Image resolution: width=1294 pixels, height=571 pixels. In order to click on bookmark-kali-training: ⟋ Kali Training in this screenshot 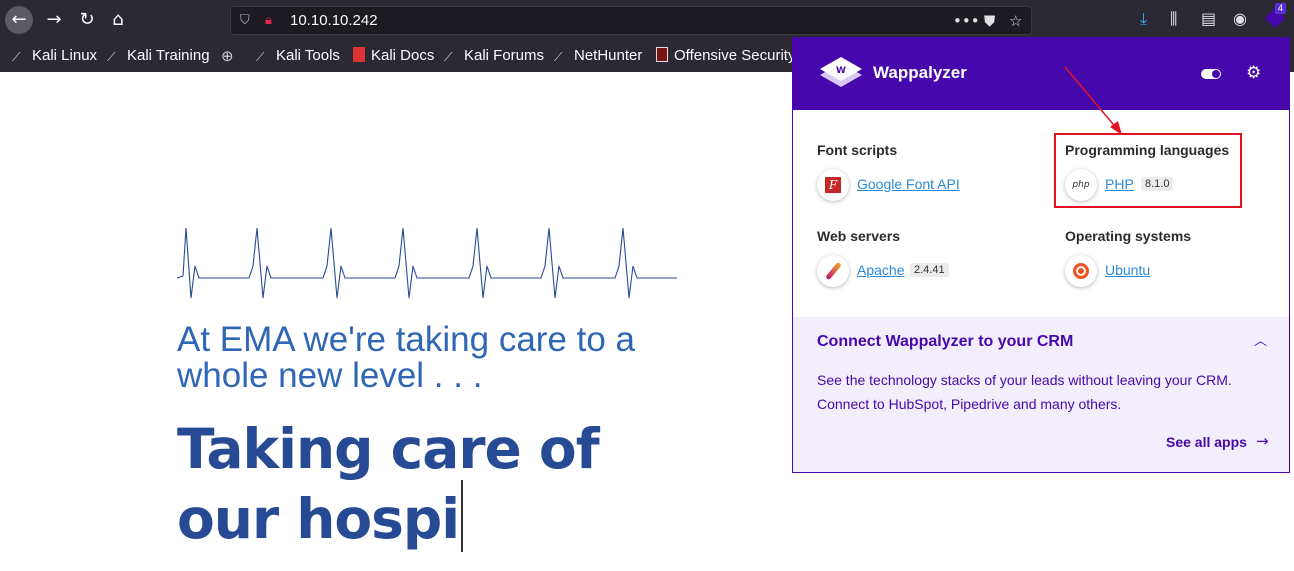, I will do `click(158, 56)`.